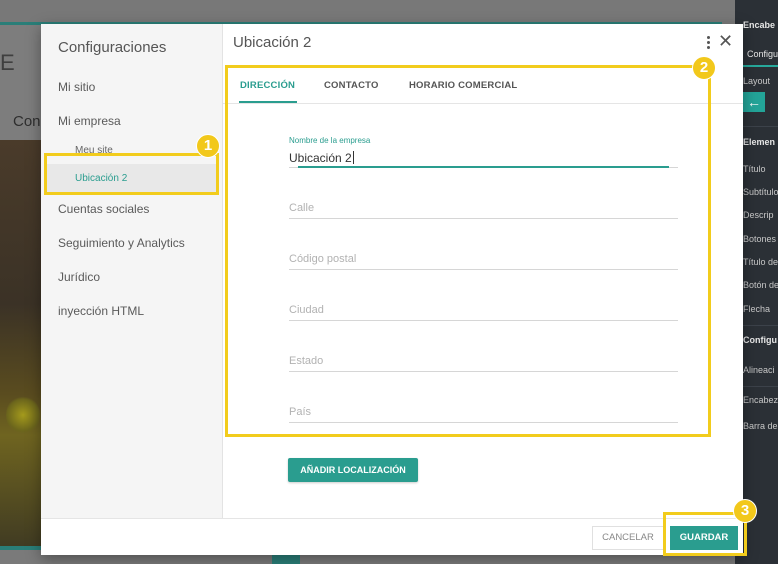  I want to click on nav-text-fragment: Con, so click(27, 121).